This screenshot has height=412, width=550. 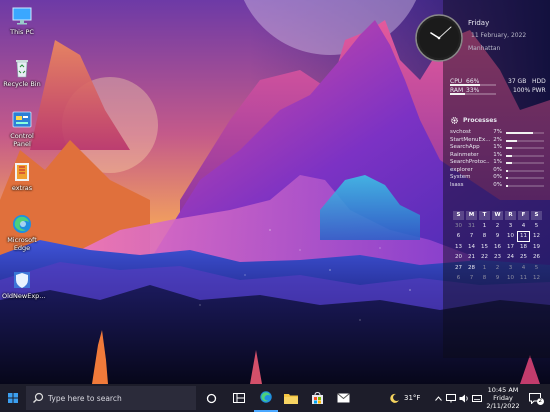 What do you see at coordinates (22, 280) in the screenshot?
I see `shield-icon` at bounding box center [22, 280].